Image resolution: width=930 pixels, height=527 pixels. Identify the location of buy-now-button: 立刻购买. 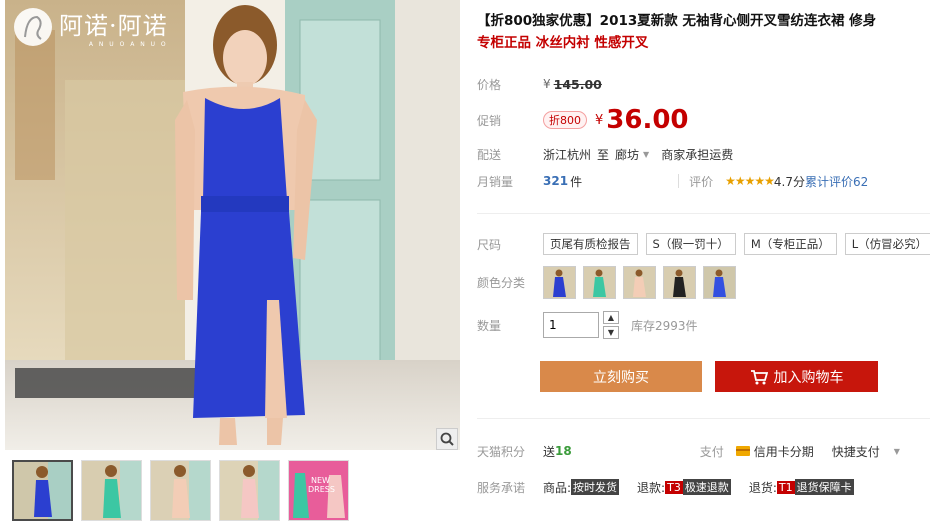
(621, 376).